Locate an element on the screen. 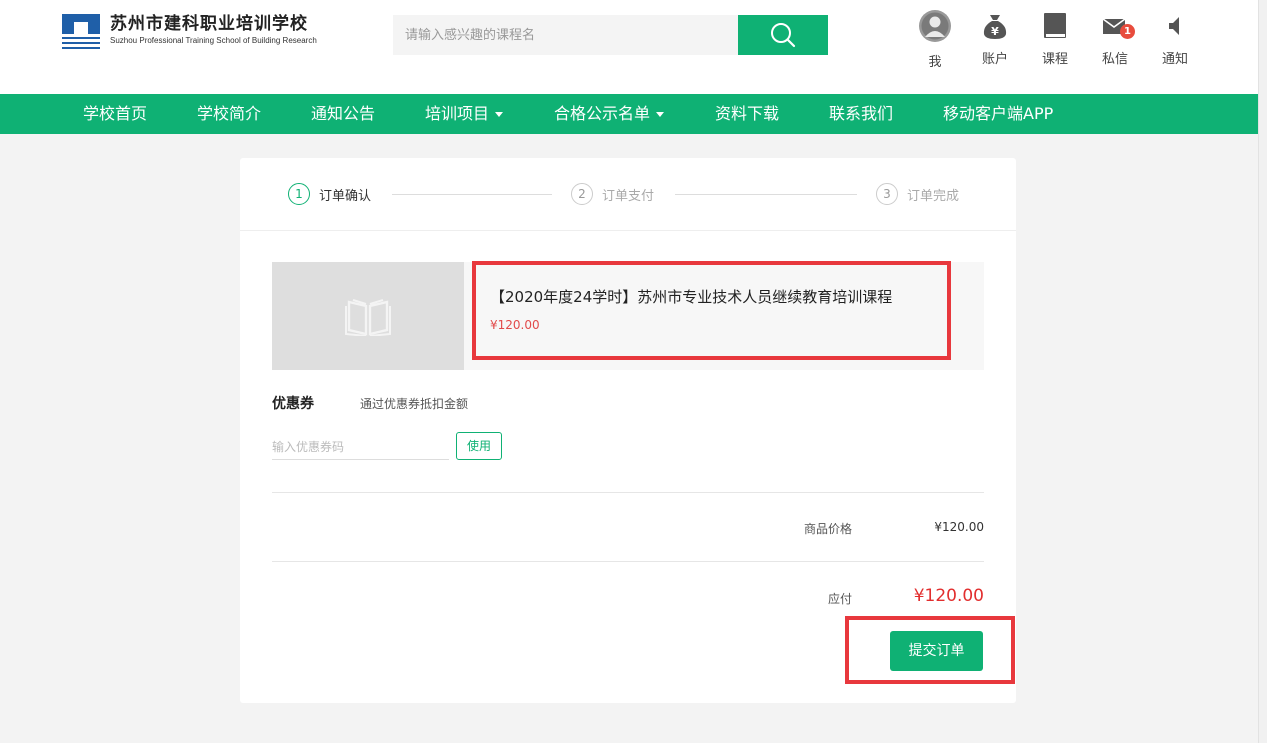 This screenshot has height=743, width=1267. step-pay: 2 订单支付 is located at coordinates (612, 194).